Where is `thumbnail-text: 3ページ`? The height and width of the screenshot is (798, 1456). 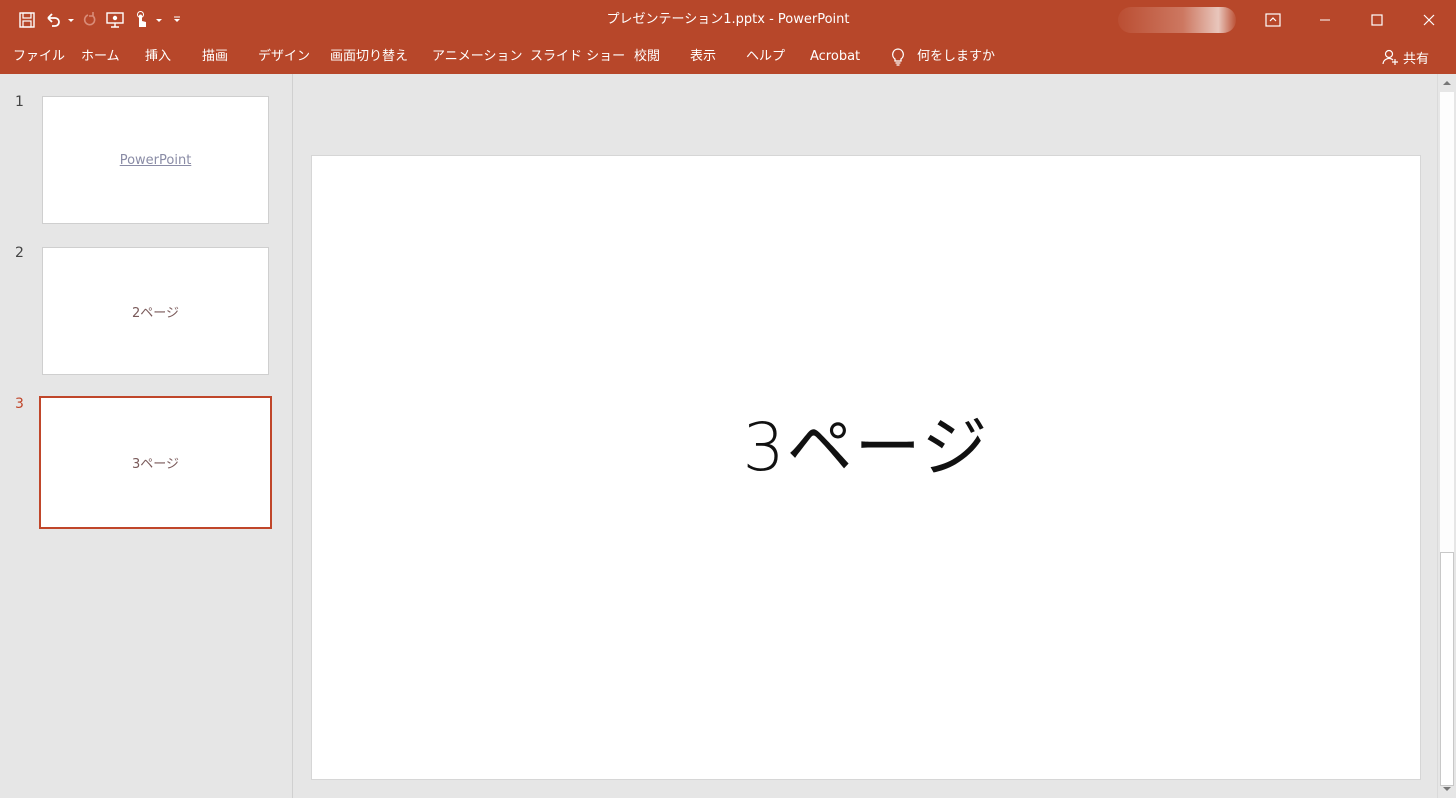
thumbnail-text: 3ページ is located at coordinates (155, 464).